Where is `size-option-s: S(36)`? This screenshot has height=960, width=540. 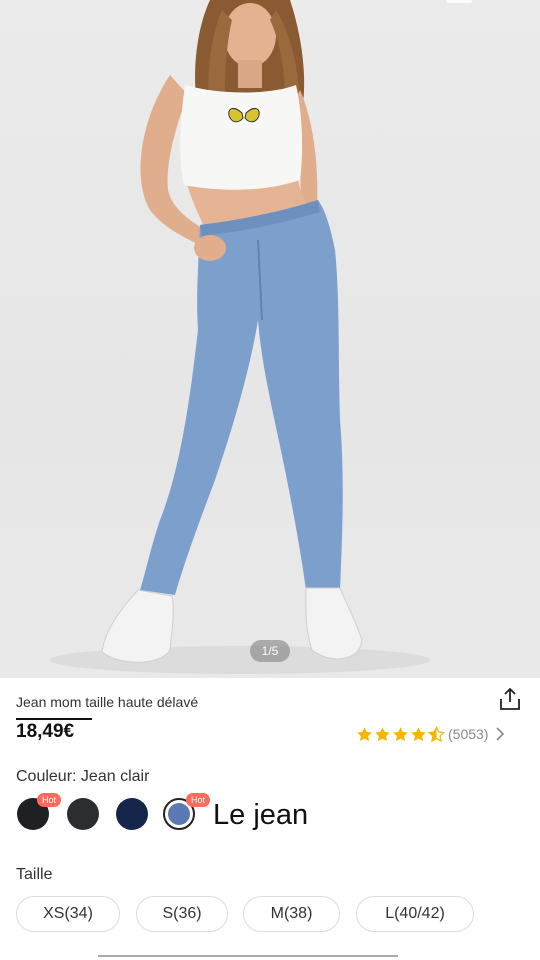
size-option-s: S(36) is located at coordinates (182, 914).